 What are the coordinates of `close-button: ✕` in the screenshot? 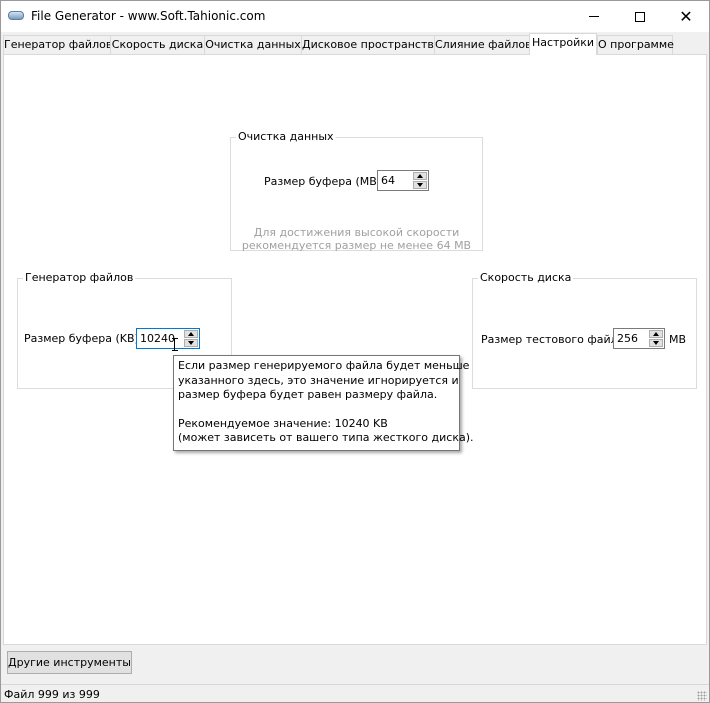 It's located at (686, 16).